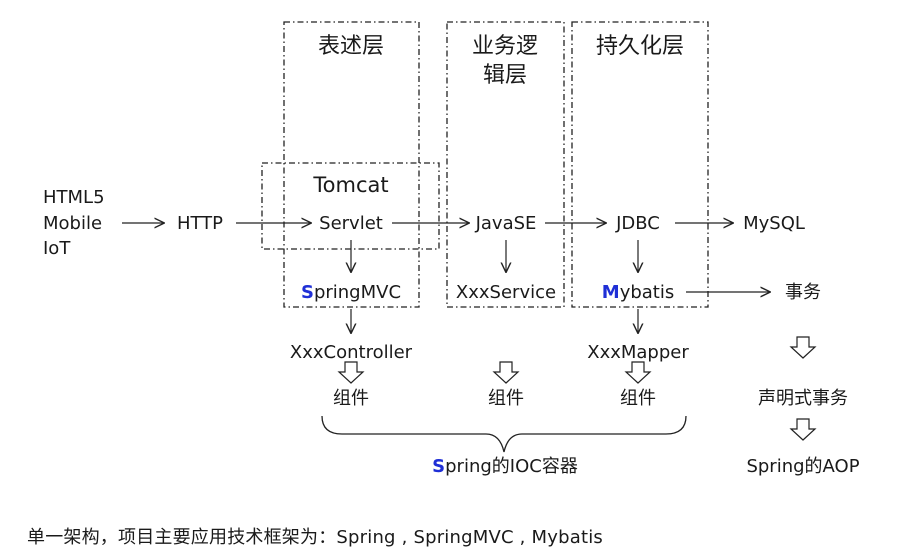  What do you see at coordinates (506, 398) in the screenshot?
I see `component-label-service: 组件` at bounding box center [506, 398].